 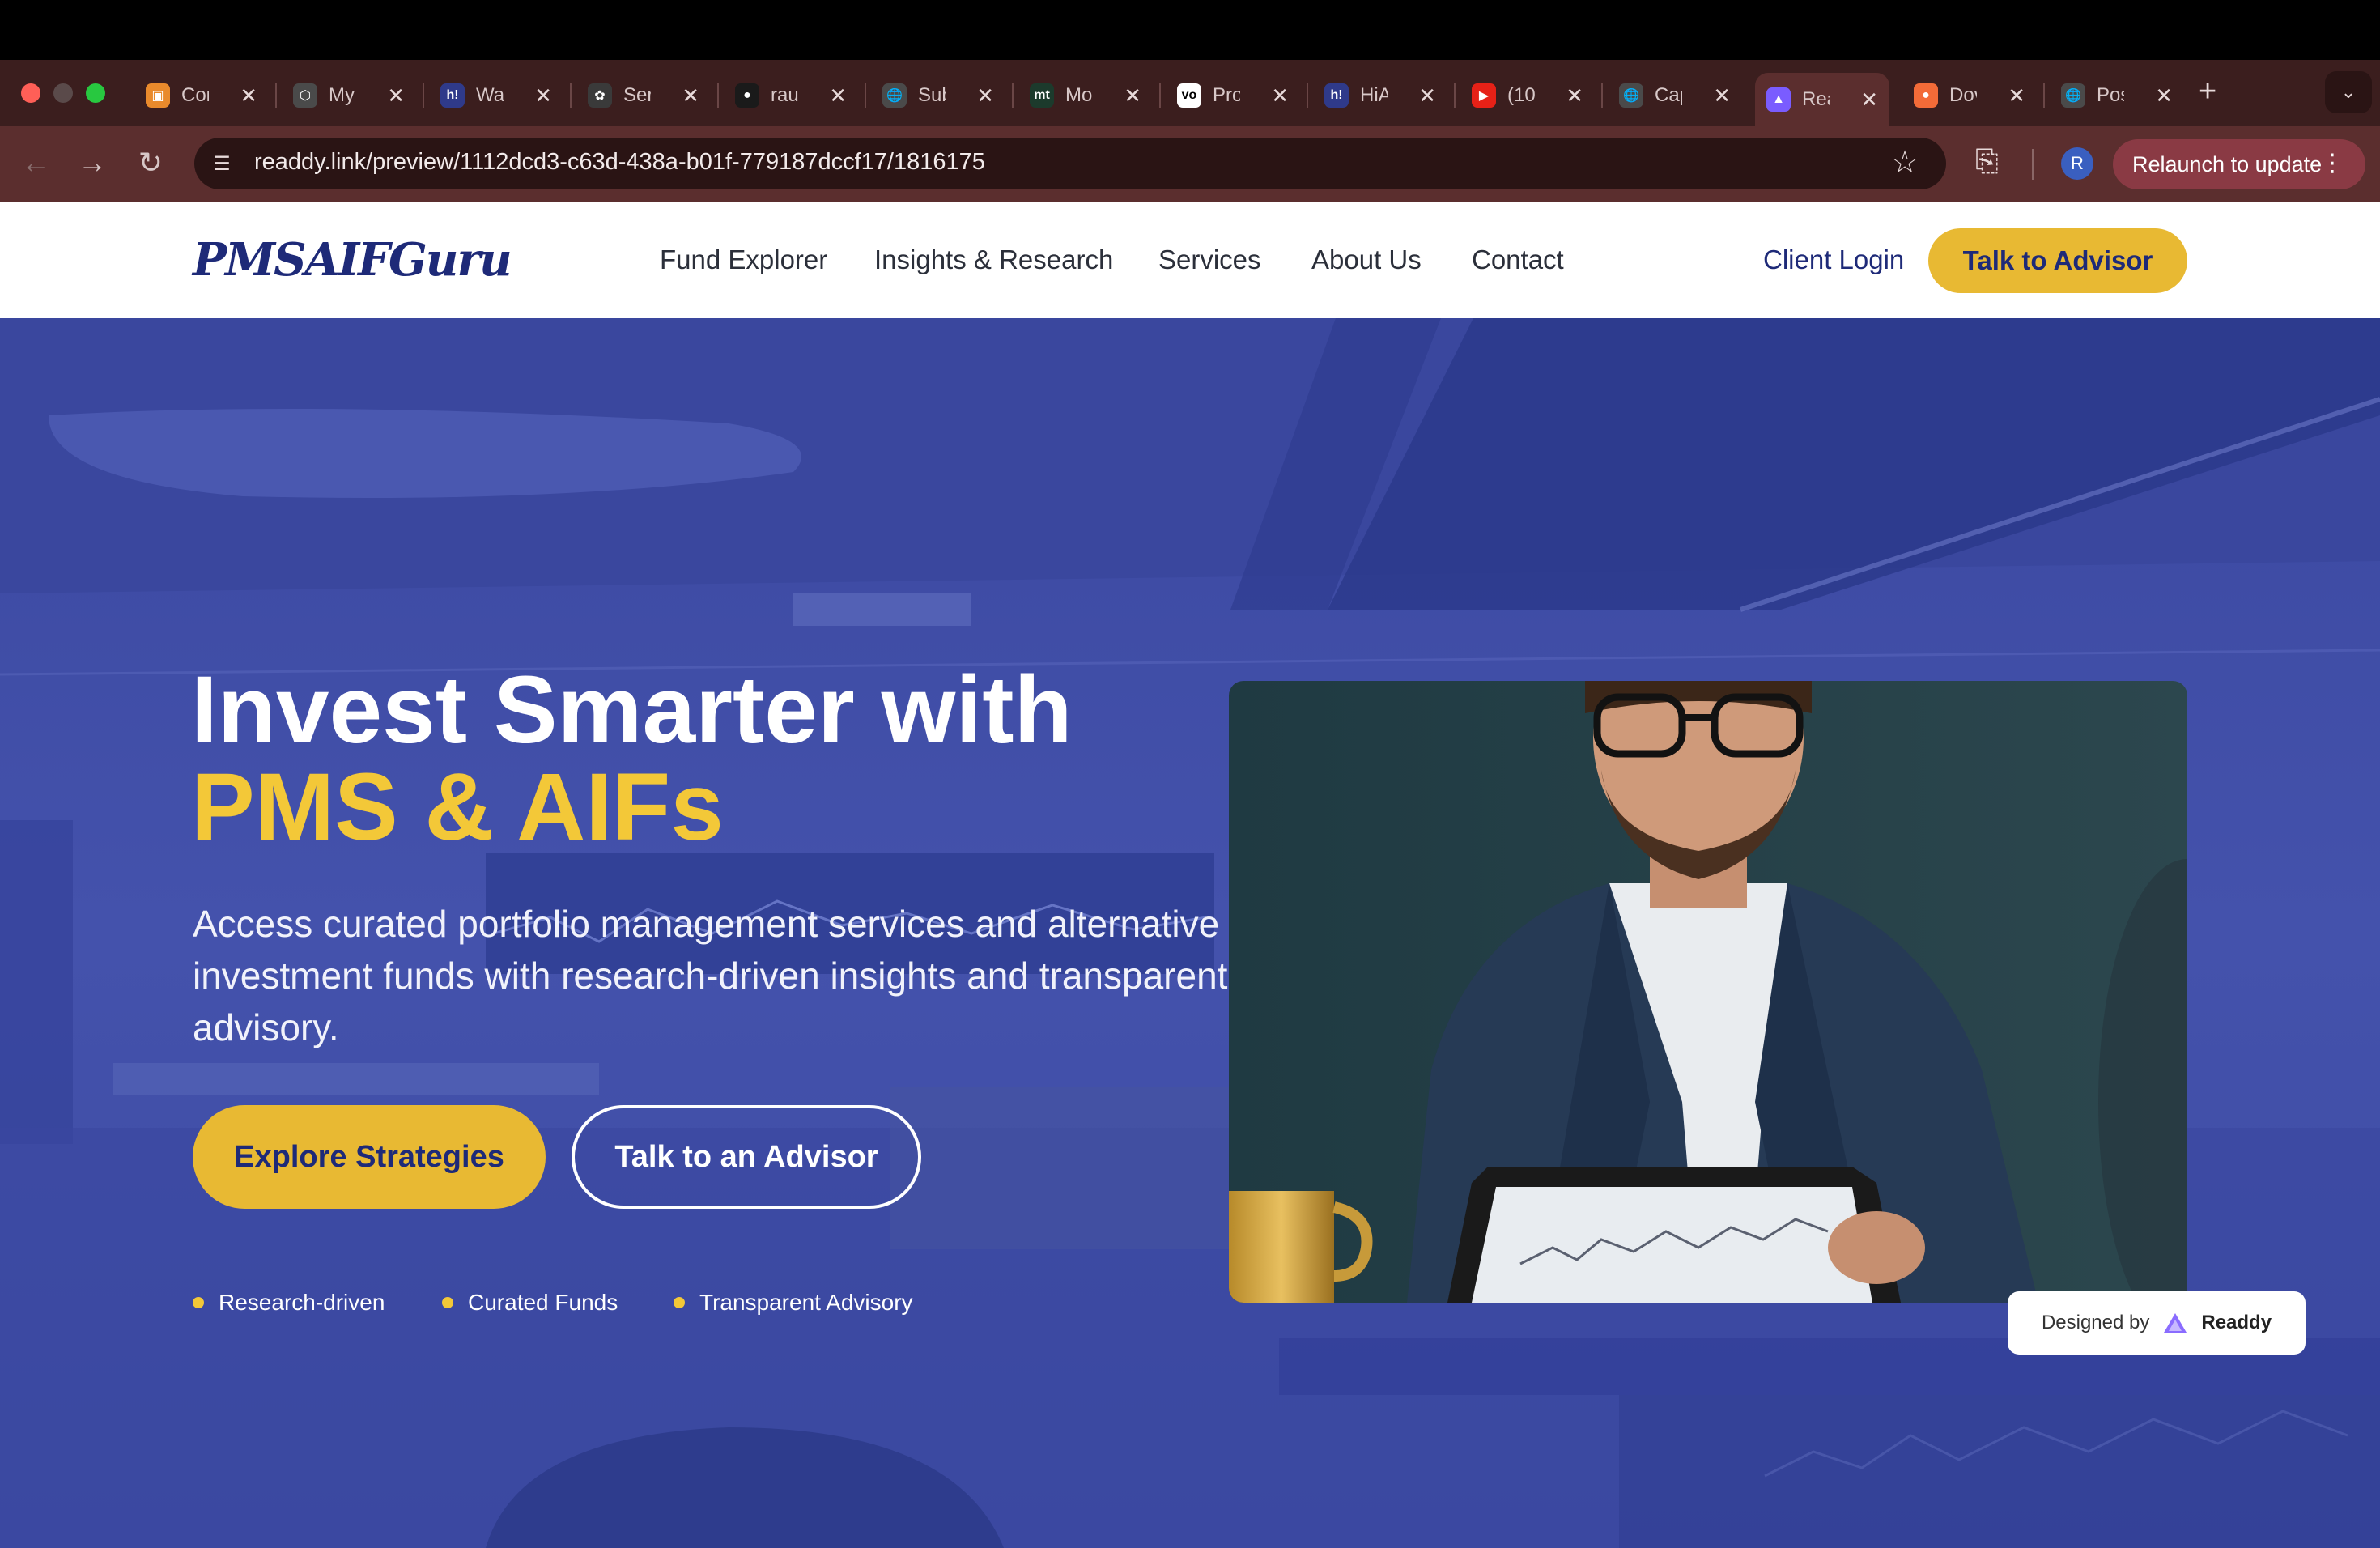 I want to click on hero-title-line2: PMS & AIFs, so click(x=457, y=807).